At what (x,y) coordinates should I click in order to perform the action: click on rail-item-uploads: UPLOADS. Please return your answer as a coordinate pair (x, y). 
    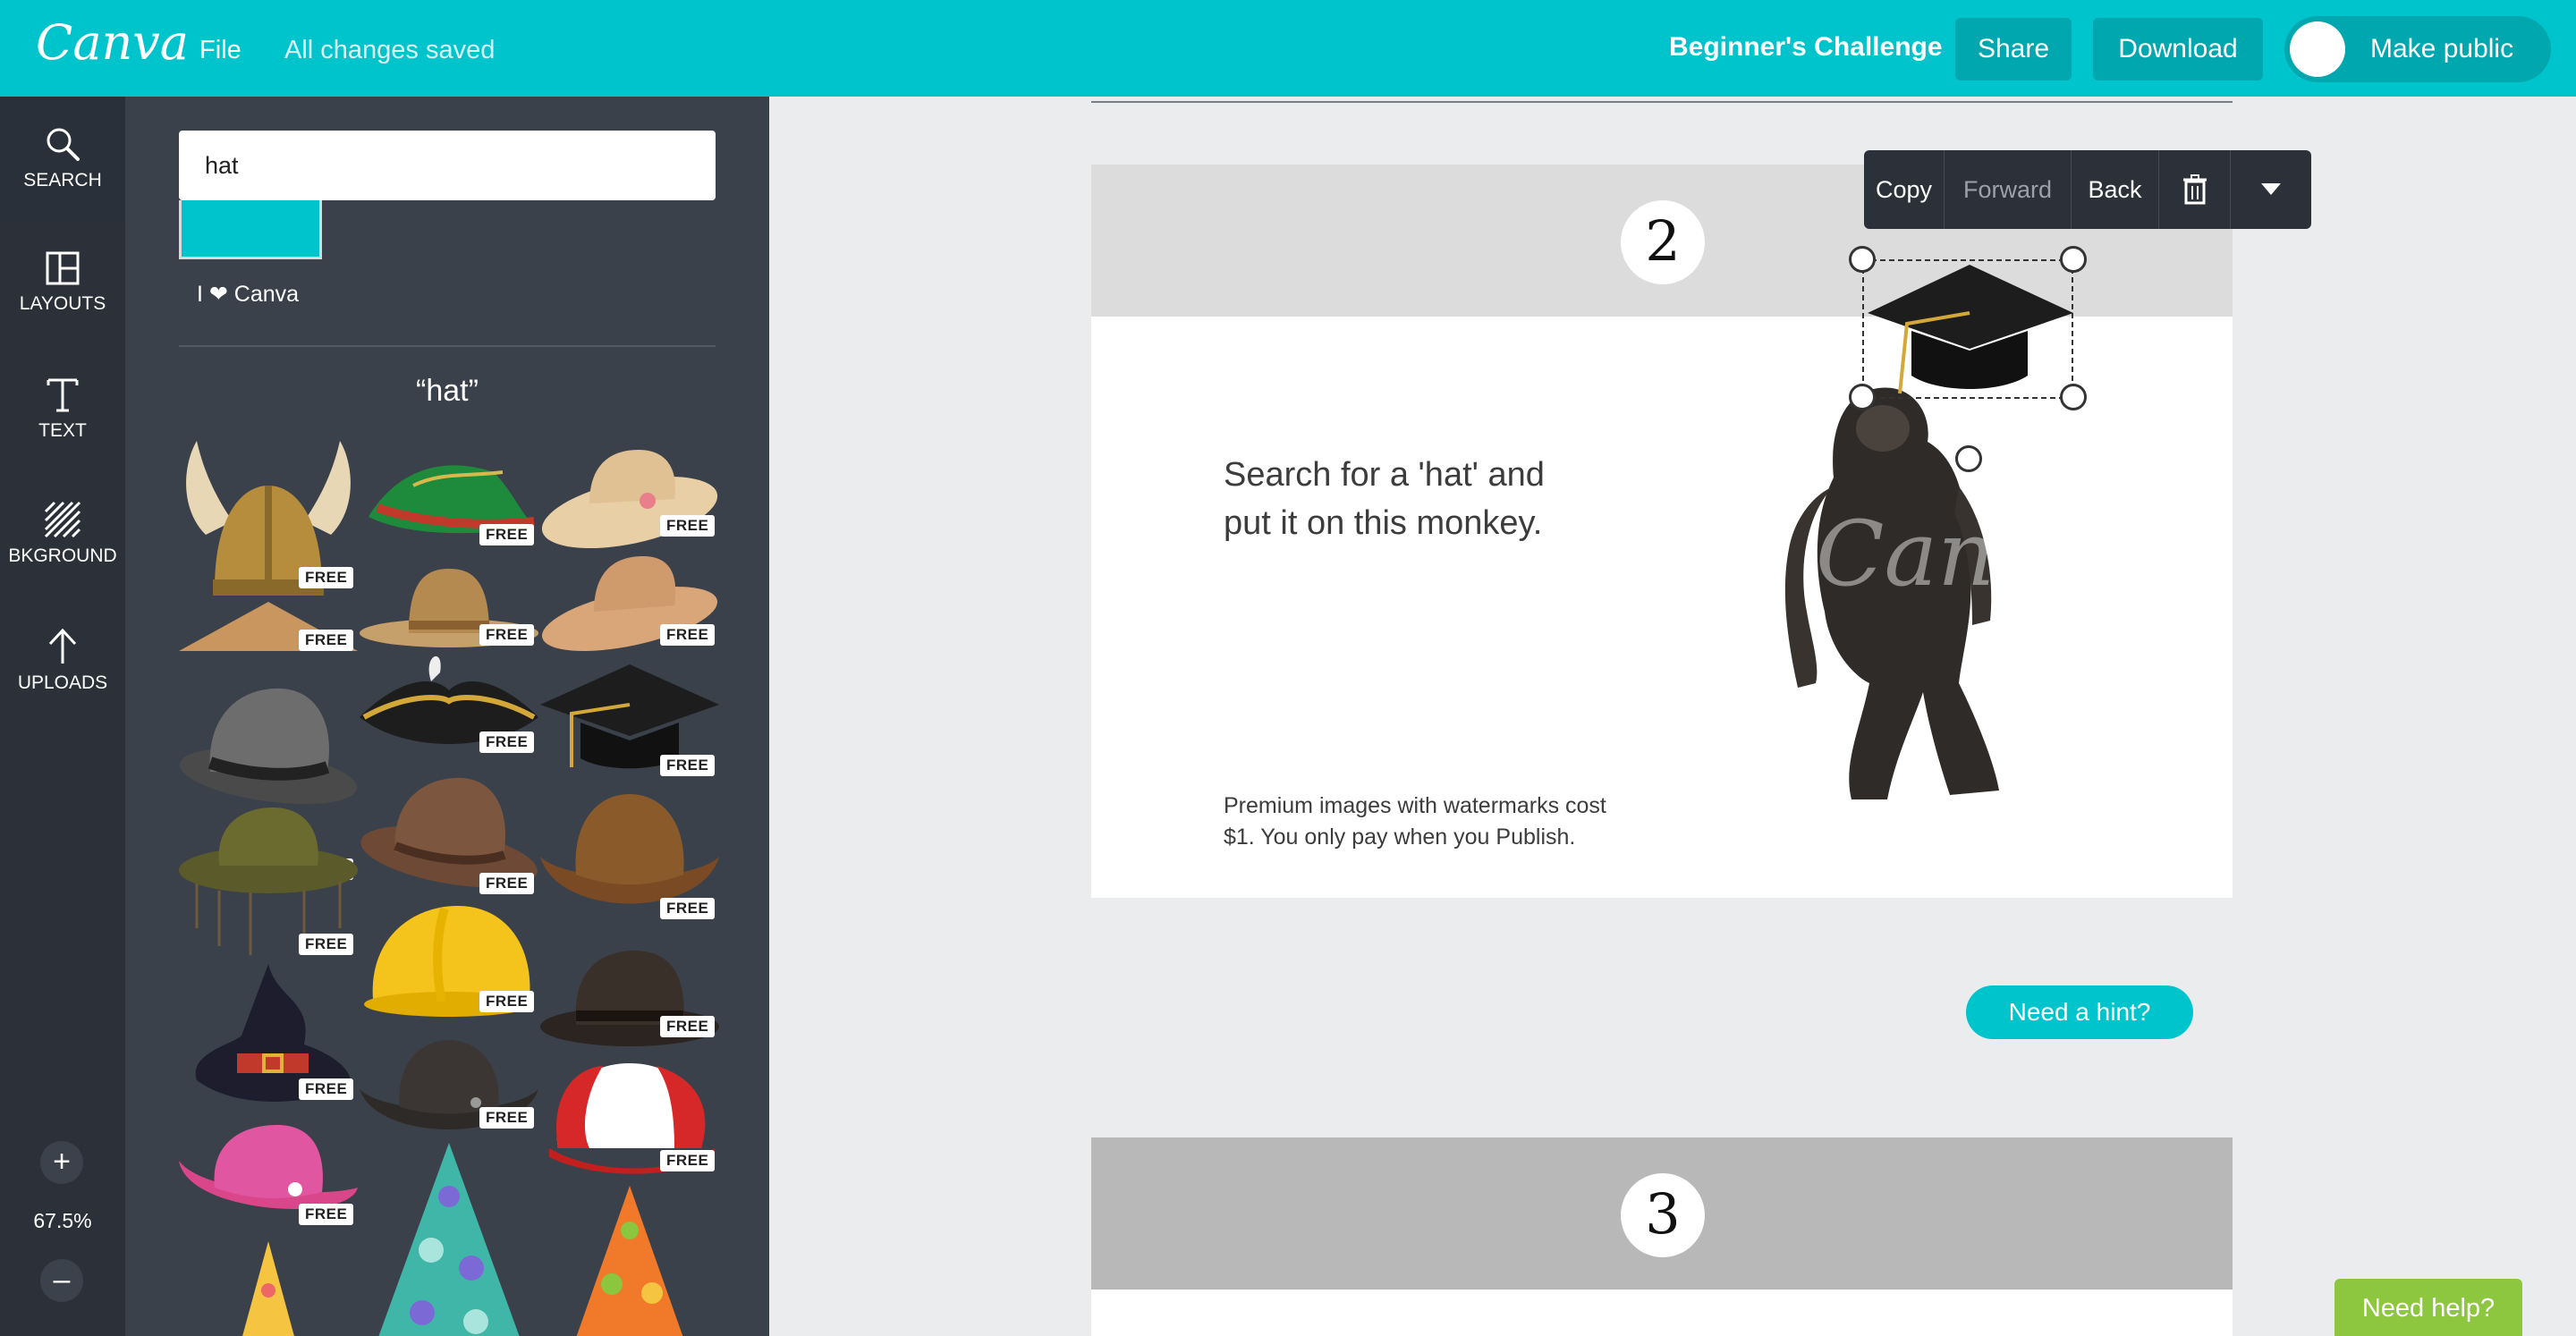
    Looking at the image, I should click on (62, 660).